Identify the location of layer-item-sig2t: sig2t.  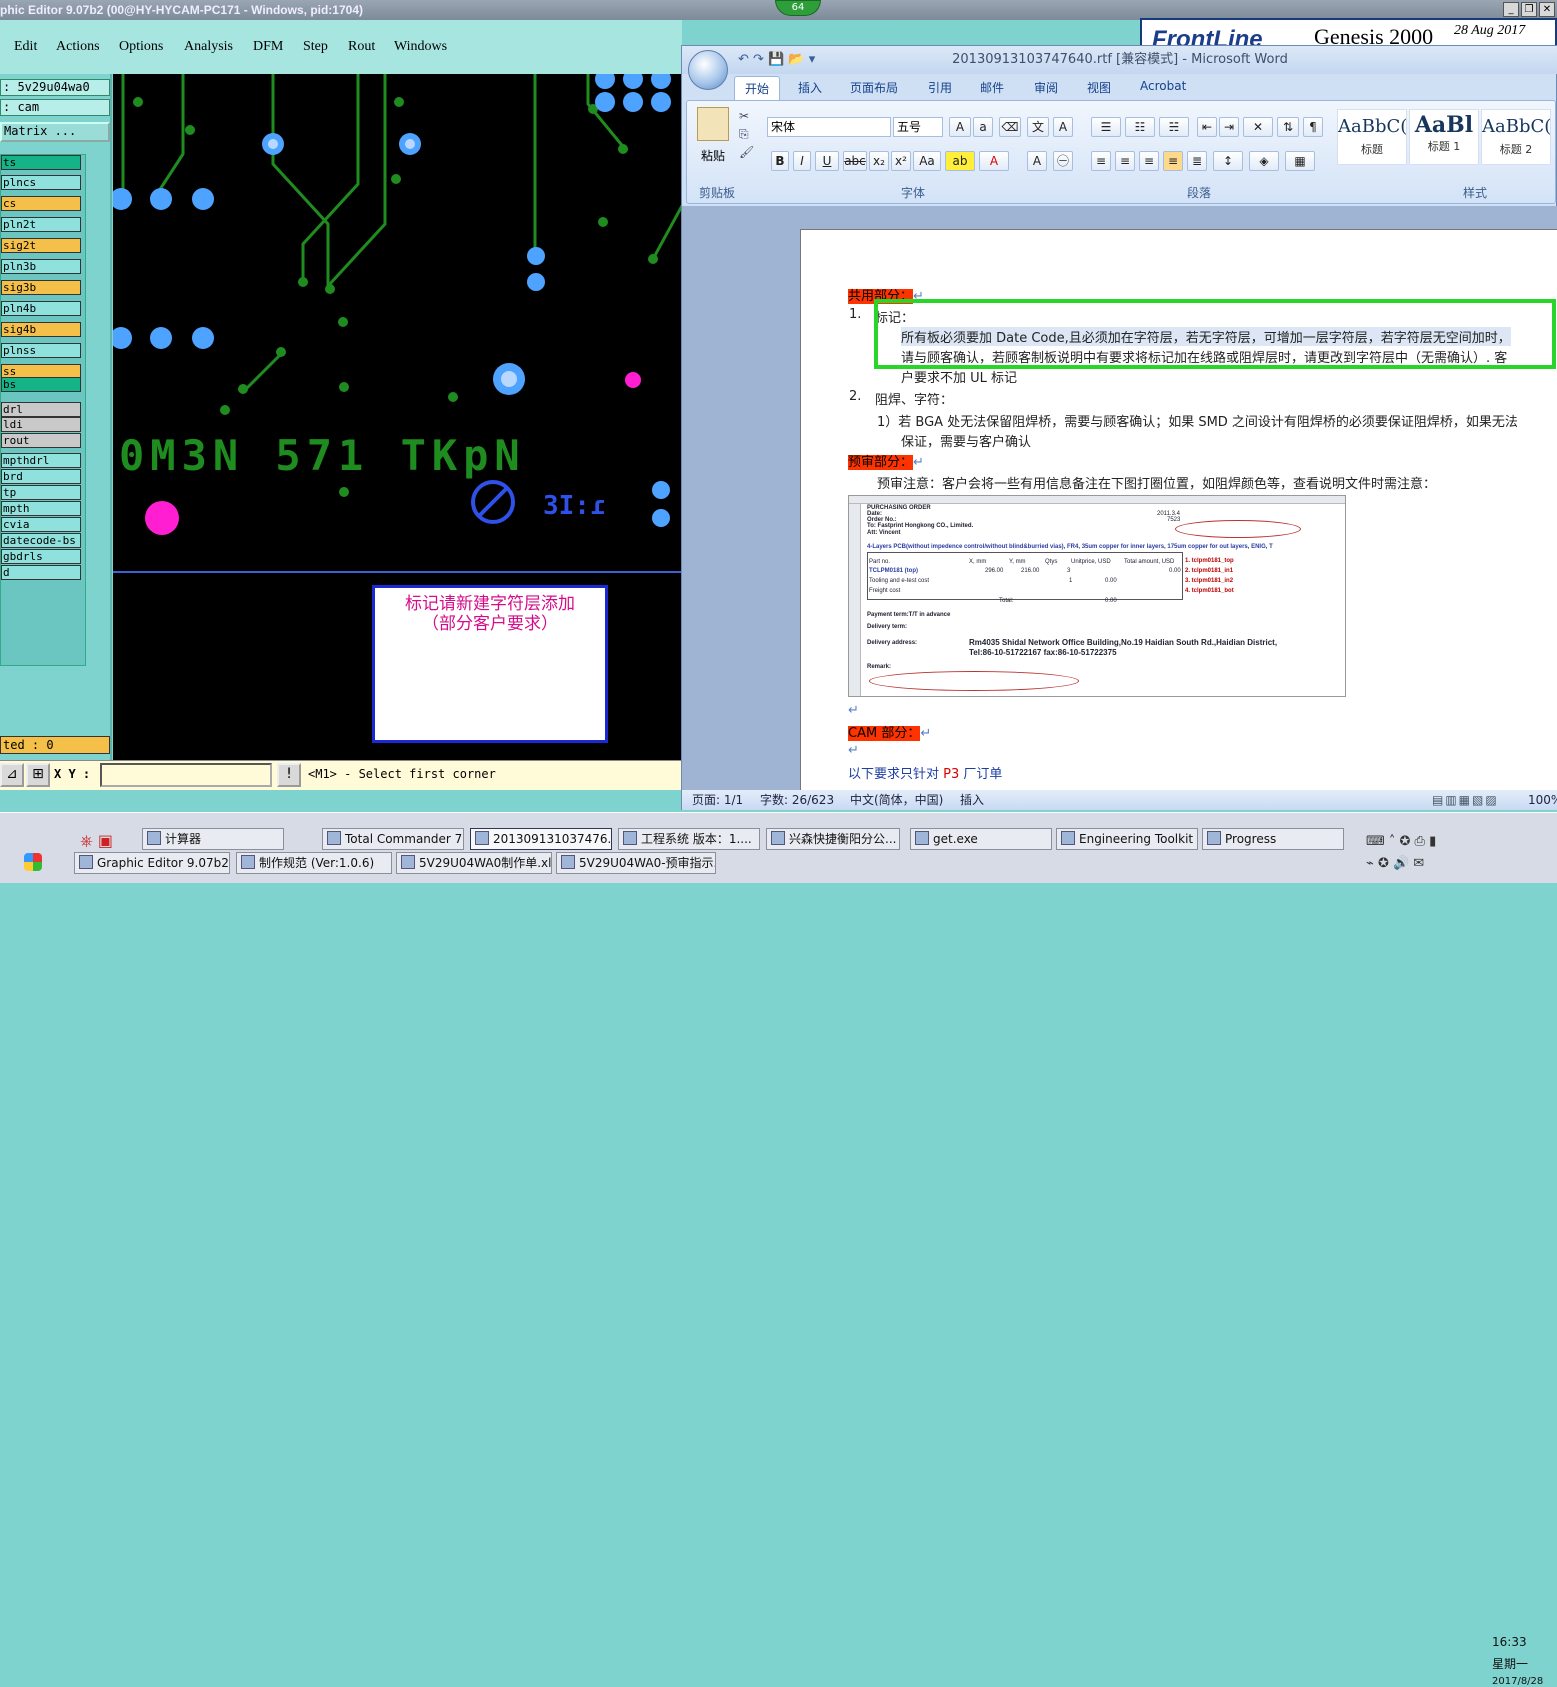
(41, 245).